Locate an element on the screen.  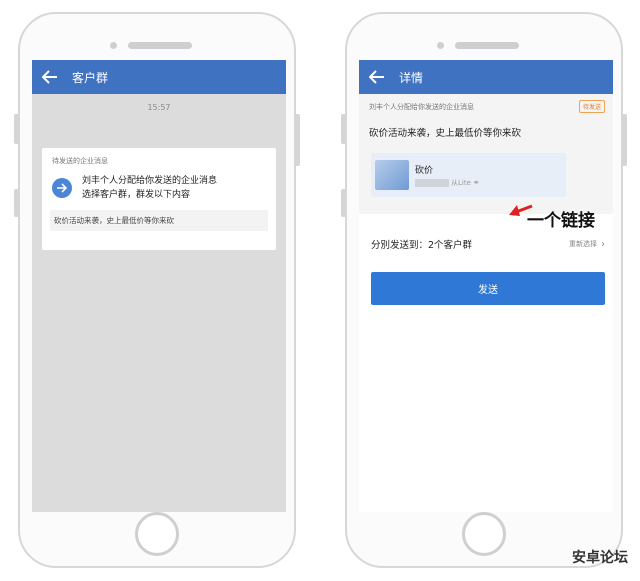
reselect-label: 重新选择 is located at coordinates (583, 244).